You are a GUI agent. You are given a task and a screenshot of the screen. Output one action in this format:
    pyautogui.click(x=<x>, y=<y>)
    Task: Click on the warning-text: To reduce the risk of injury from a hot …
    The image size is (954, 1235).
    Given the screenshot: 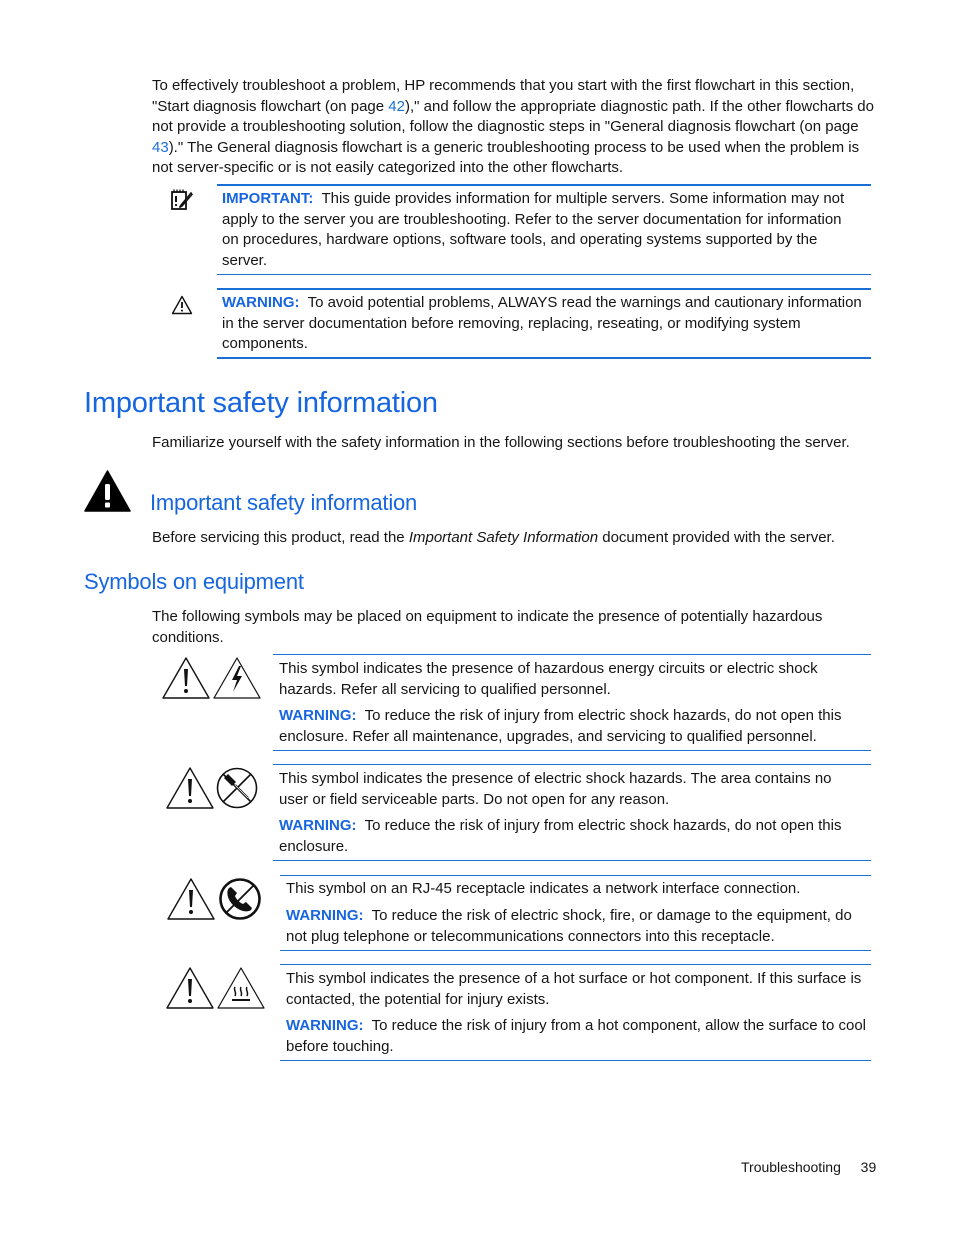 What is the action you would take?
    pyautogui.click(x=576, y=1036)
    